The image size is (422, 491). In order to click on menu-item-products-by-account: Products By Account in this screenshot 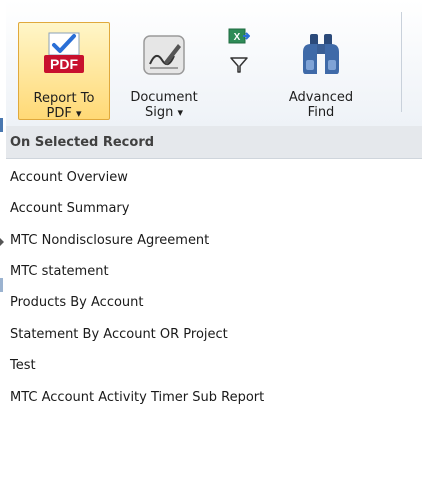, I will do `click(214, 303)`.